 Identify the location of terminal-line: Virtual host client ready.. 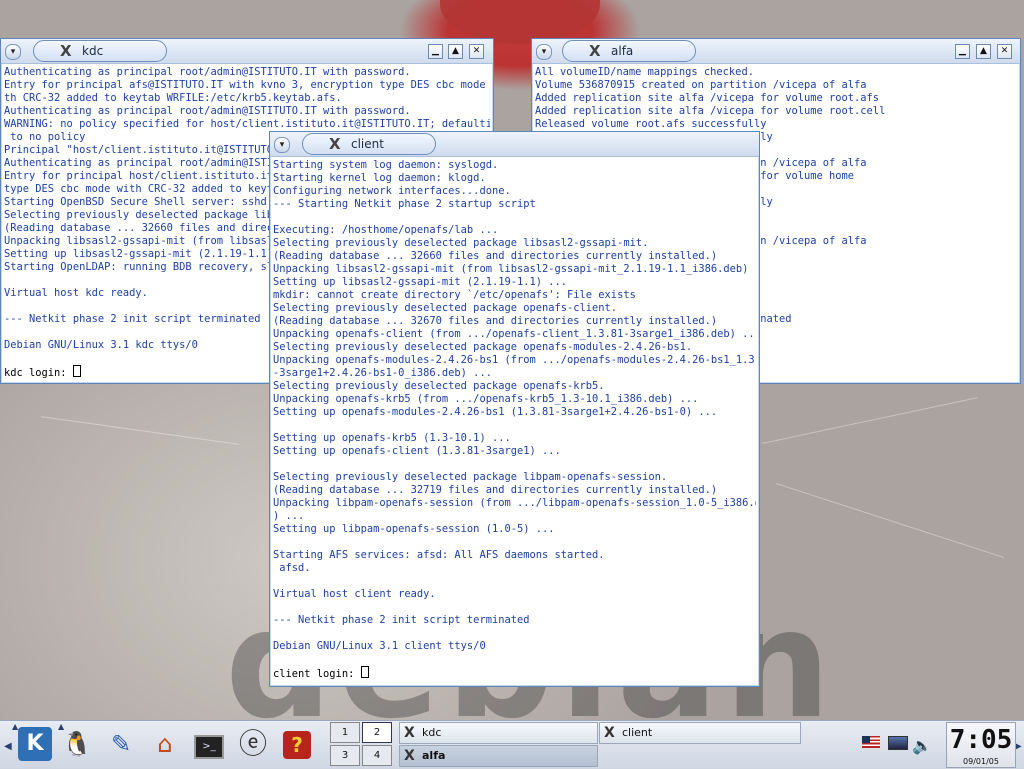
(354, 594).